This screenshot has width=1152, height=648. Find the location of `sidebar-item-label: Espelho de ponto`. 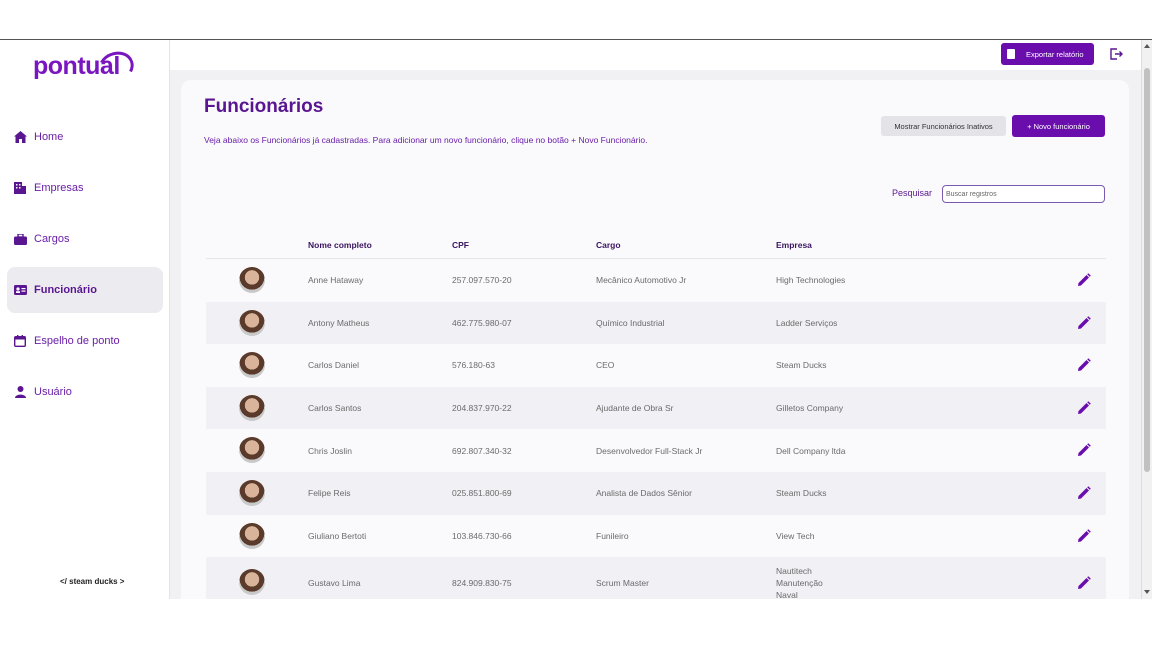

sidebar-item-label: Espelho de ponto is located at coordinates (77, 341).